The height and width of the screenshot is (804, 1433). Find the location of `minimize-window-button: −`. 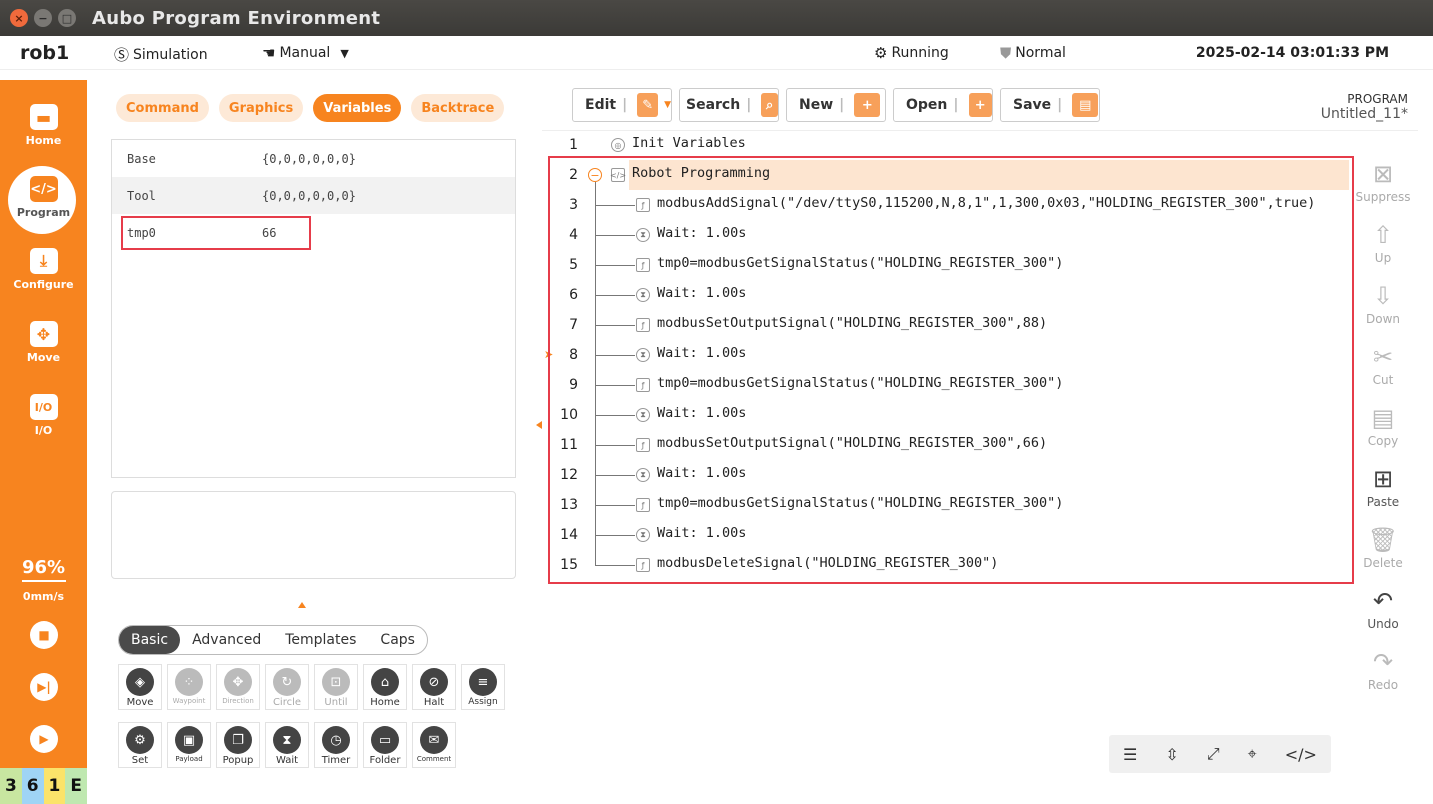

minimize-window-button: − is located at coordinates (43, 18).